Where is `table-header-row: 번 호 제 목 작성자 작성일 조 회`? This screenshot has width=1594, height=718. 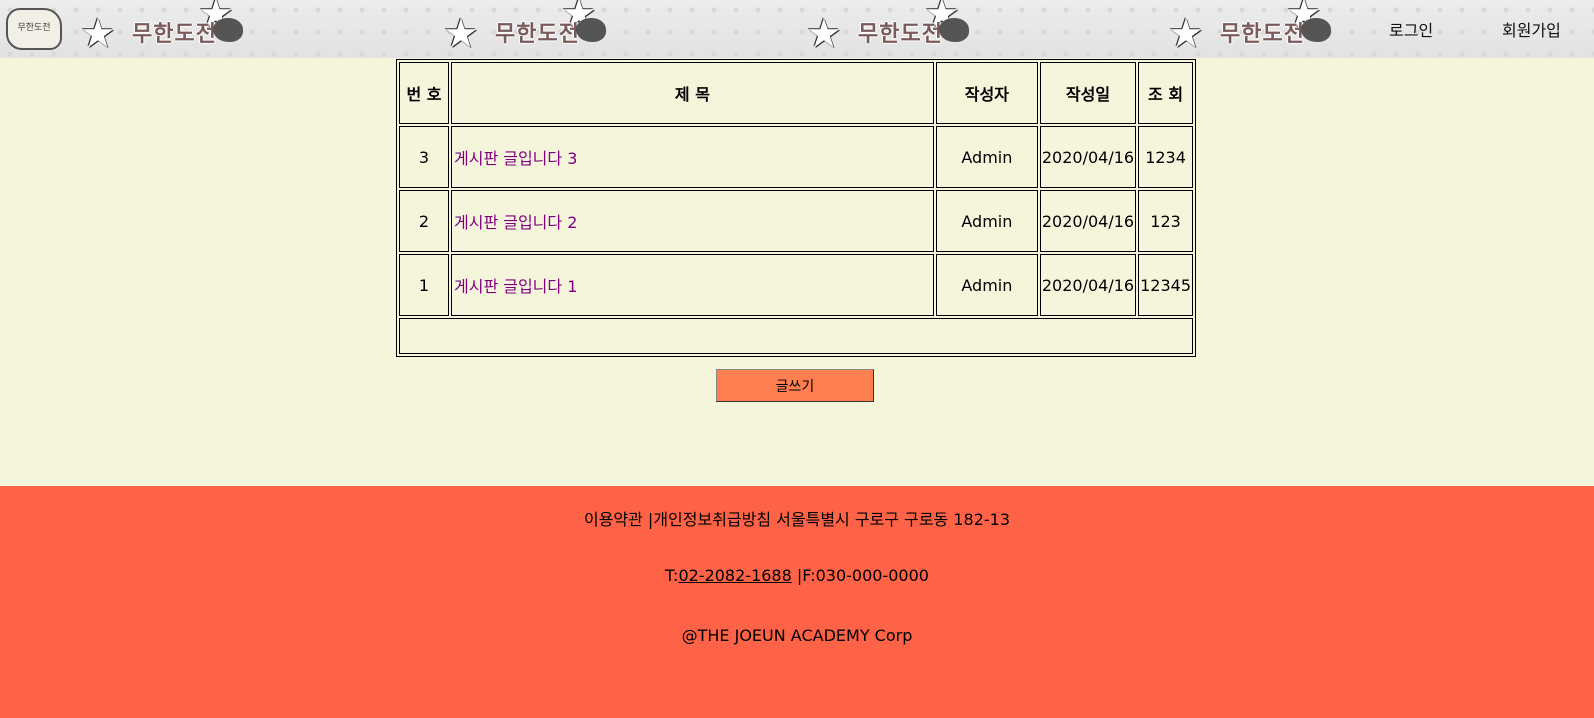 table-header-row: 번 호 제 목 작성자 작성일 조 회 is located at coordinates (796, 93).